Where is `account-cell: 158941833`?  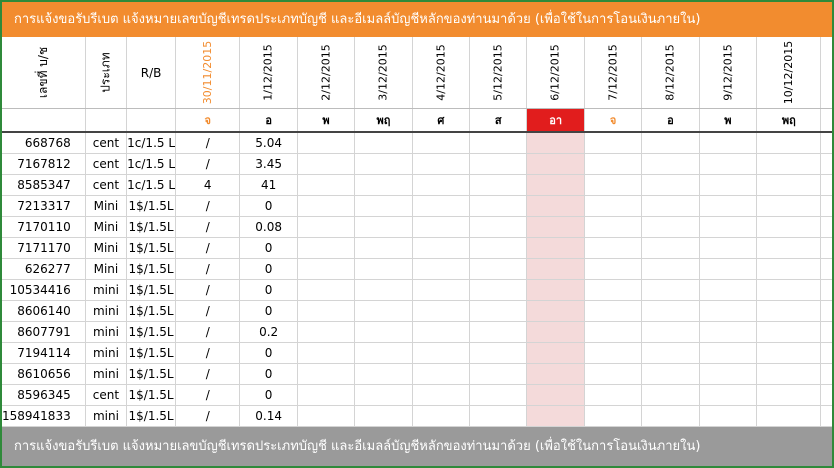
account-cell: 158941833 is located at coordinates (44, 416).